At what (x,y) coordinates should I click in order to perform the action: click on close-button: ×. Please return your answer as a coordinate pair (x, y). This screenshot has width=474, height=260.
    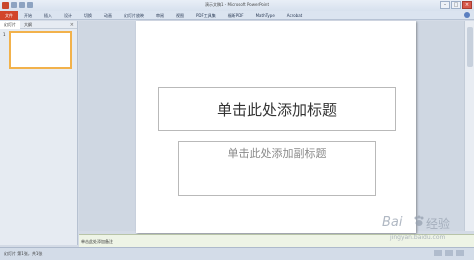
    Looking at the image, I should click on (467, 5).